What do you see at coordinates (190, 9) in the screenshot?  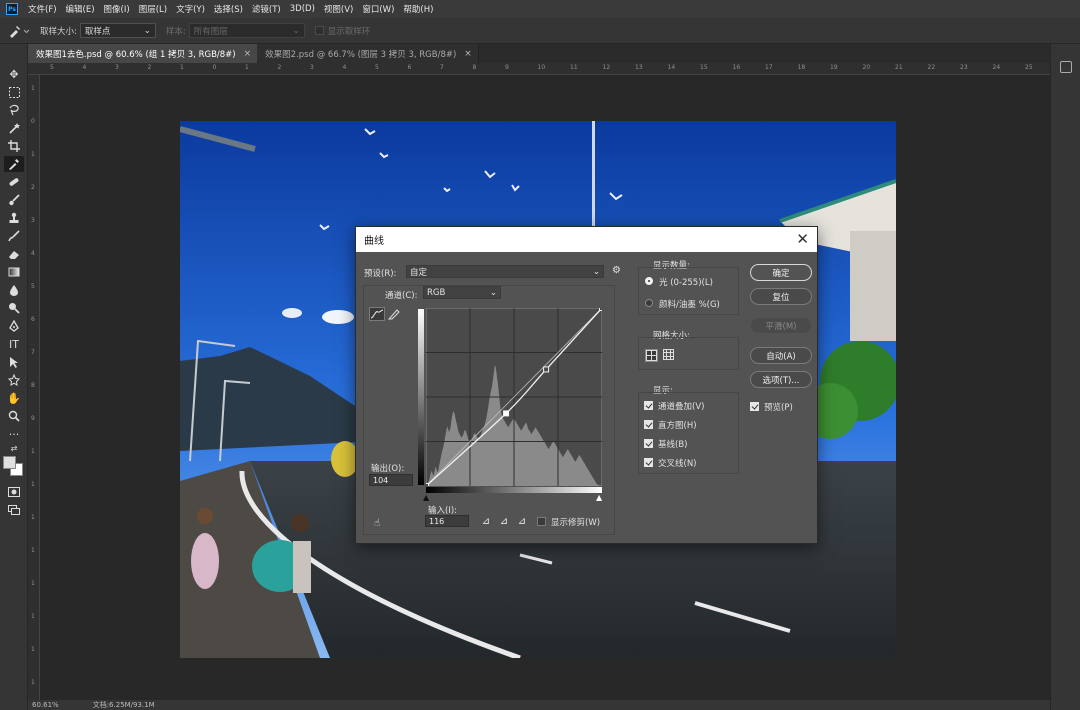 I see `menu-type: 文字(Y)` at bounding box center [190, 9].